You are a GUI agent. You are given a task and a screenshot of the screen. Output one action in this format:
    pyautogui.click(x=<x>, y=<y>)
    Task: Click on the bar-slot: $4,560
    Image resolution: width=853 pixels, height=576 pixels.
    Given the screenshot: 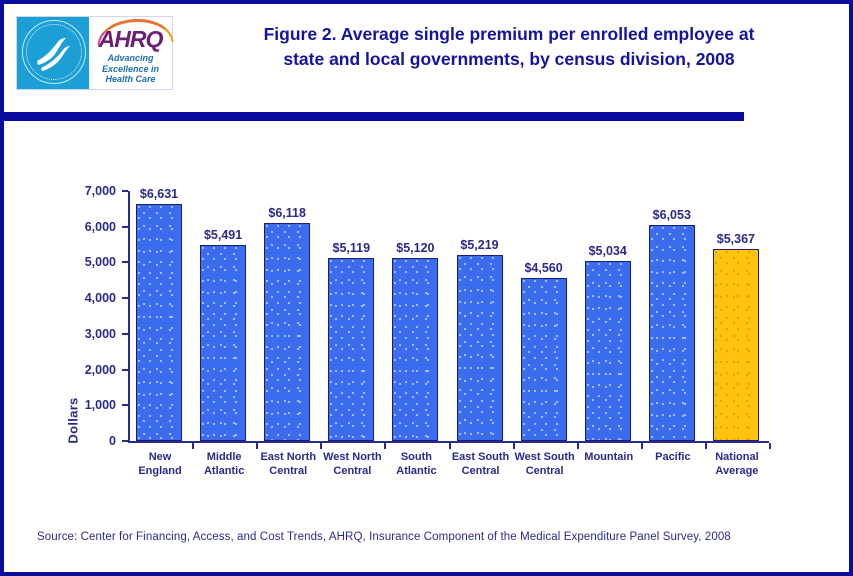 What is the action you would take?
    pyautogui.click(x=545, y=316)
    